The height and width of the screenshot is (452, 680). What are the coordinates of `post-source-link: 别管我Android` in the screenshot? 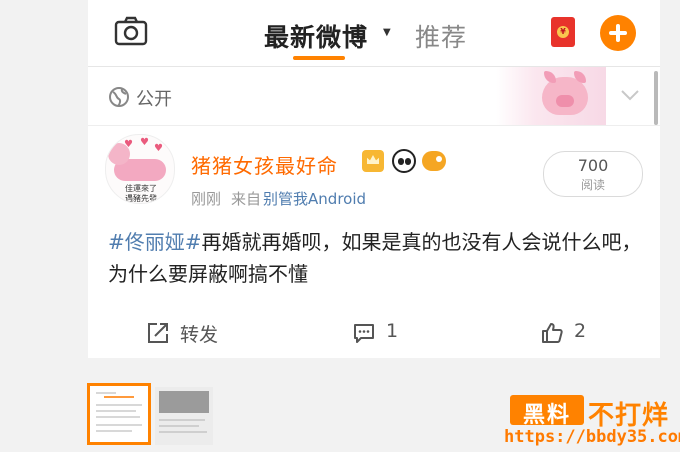 It's located at (314, 199).